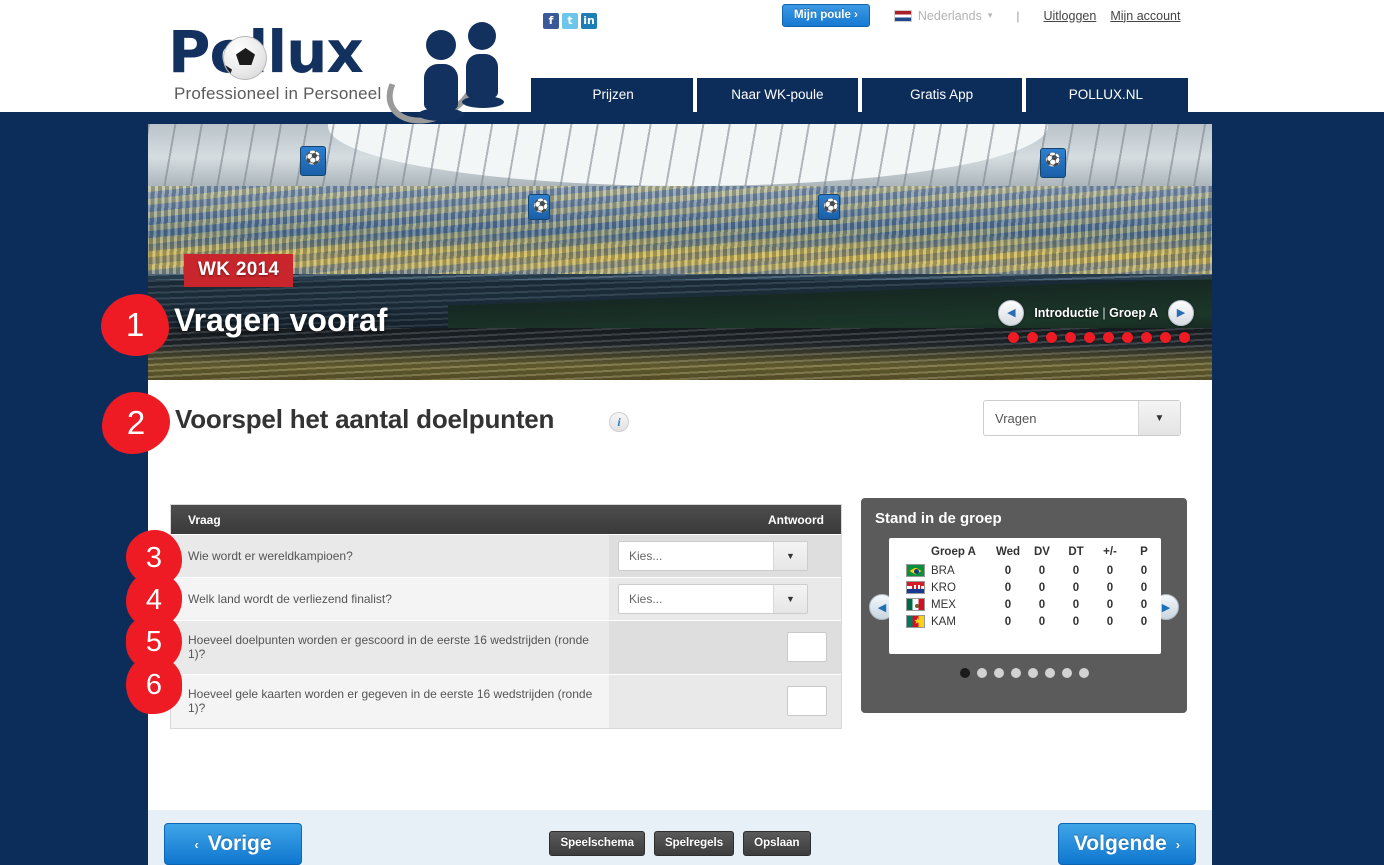 The width and height of the screenshot is (1384, 865). Describe the element at coordinates (1025, 621) in the screenshot. I see `standings-row: KAM 0 0 0 0 0` at that location.